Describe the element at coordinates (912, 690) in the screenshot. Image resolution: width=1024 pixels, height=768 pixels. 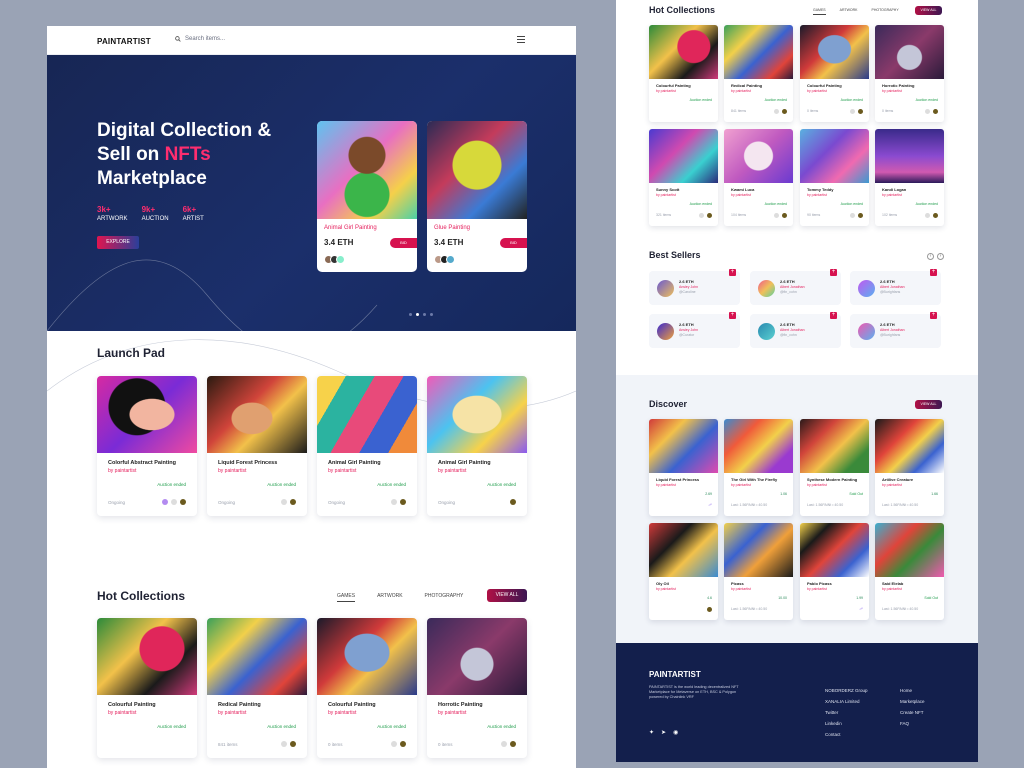
I see `footer-link: Home` at that location.